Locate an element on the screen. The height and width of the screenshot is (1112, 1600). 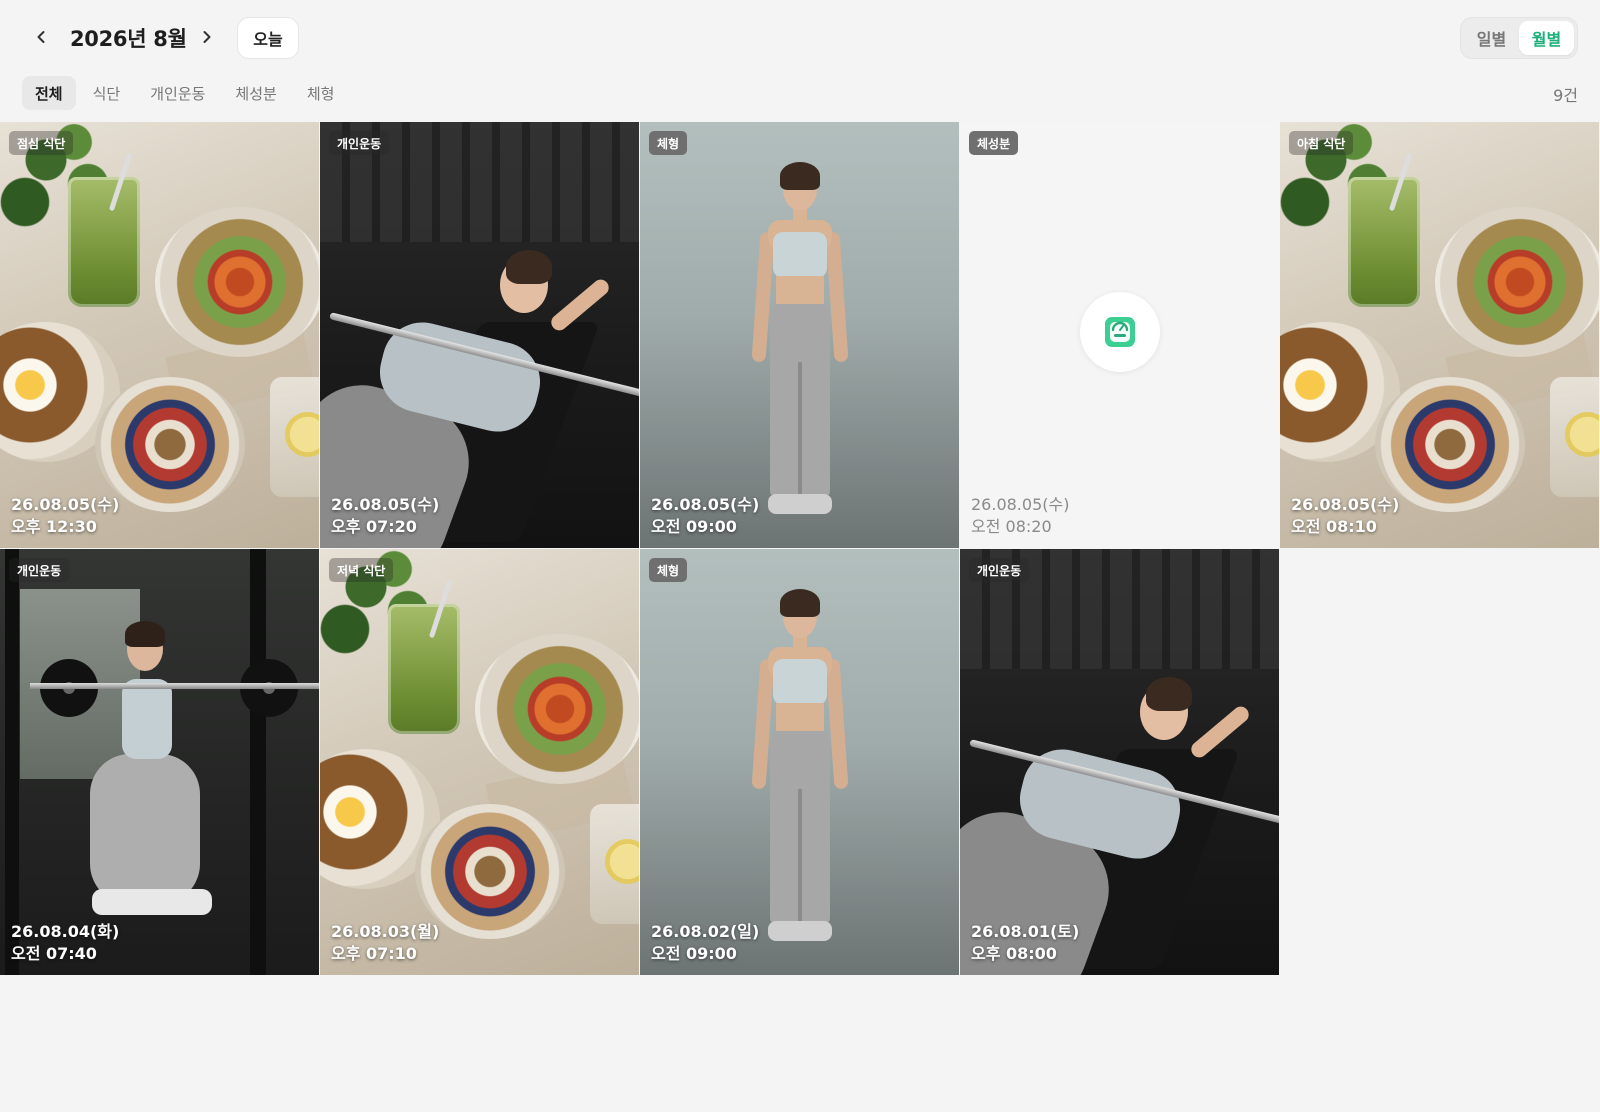
record-tile: 체형 26.08.05(수) 오전 09:00 is located at coordinates (799, 335).